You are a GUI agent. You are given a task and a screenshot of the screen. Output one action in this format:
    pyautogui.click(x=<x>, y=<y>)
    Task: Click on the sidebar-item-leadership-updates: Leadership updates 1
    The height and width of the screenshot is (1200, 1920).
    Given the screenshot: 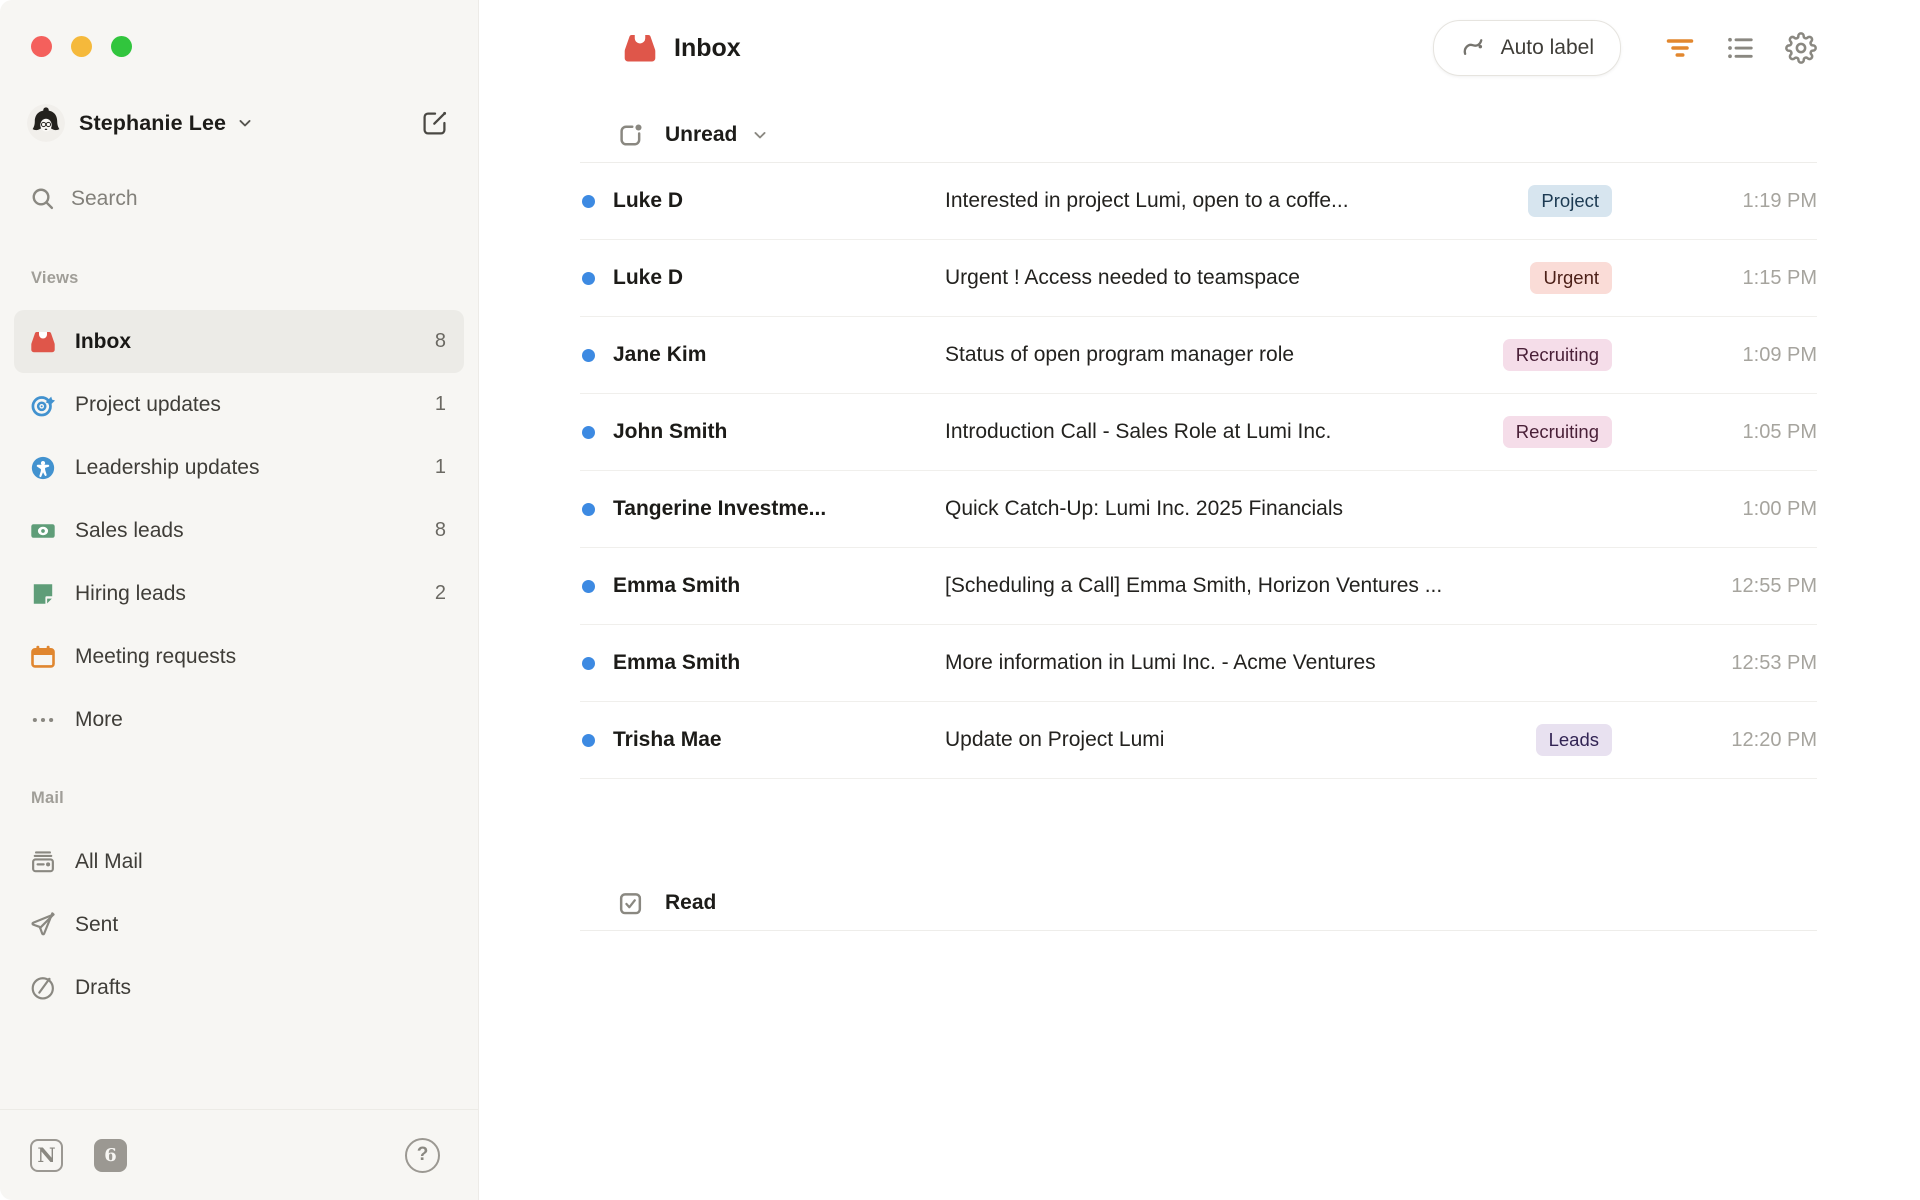 What is the action you would take?
    pyautogui.click(x=239, y=467)
    